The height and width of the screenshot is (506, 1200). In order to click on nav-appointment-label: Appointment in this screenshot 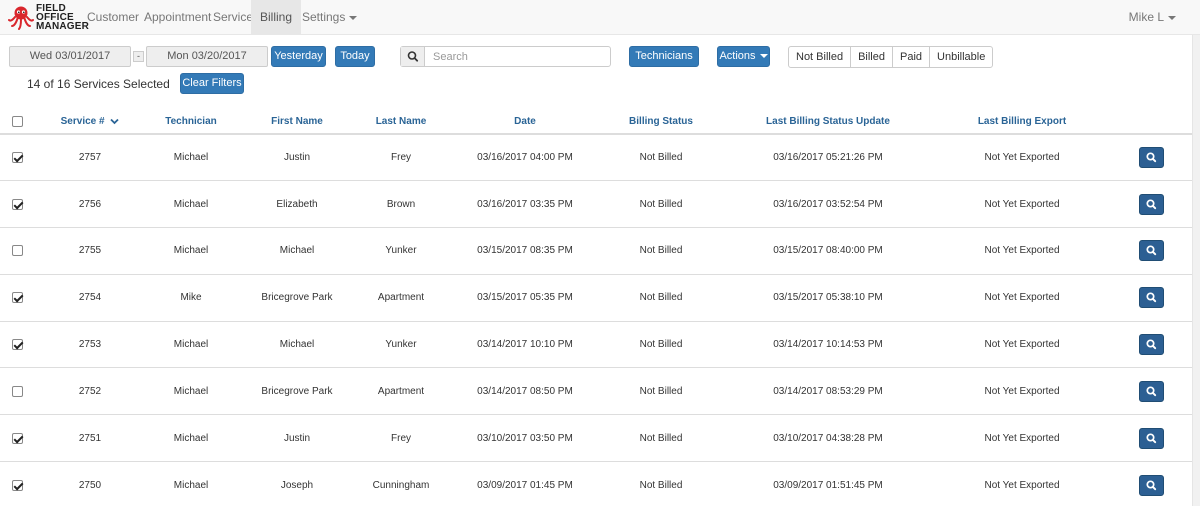, I will do `click(178, 17)`.